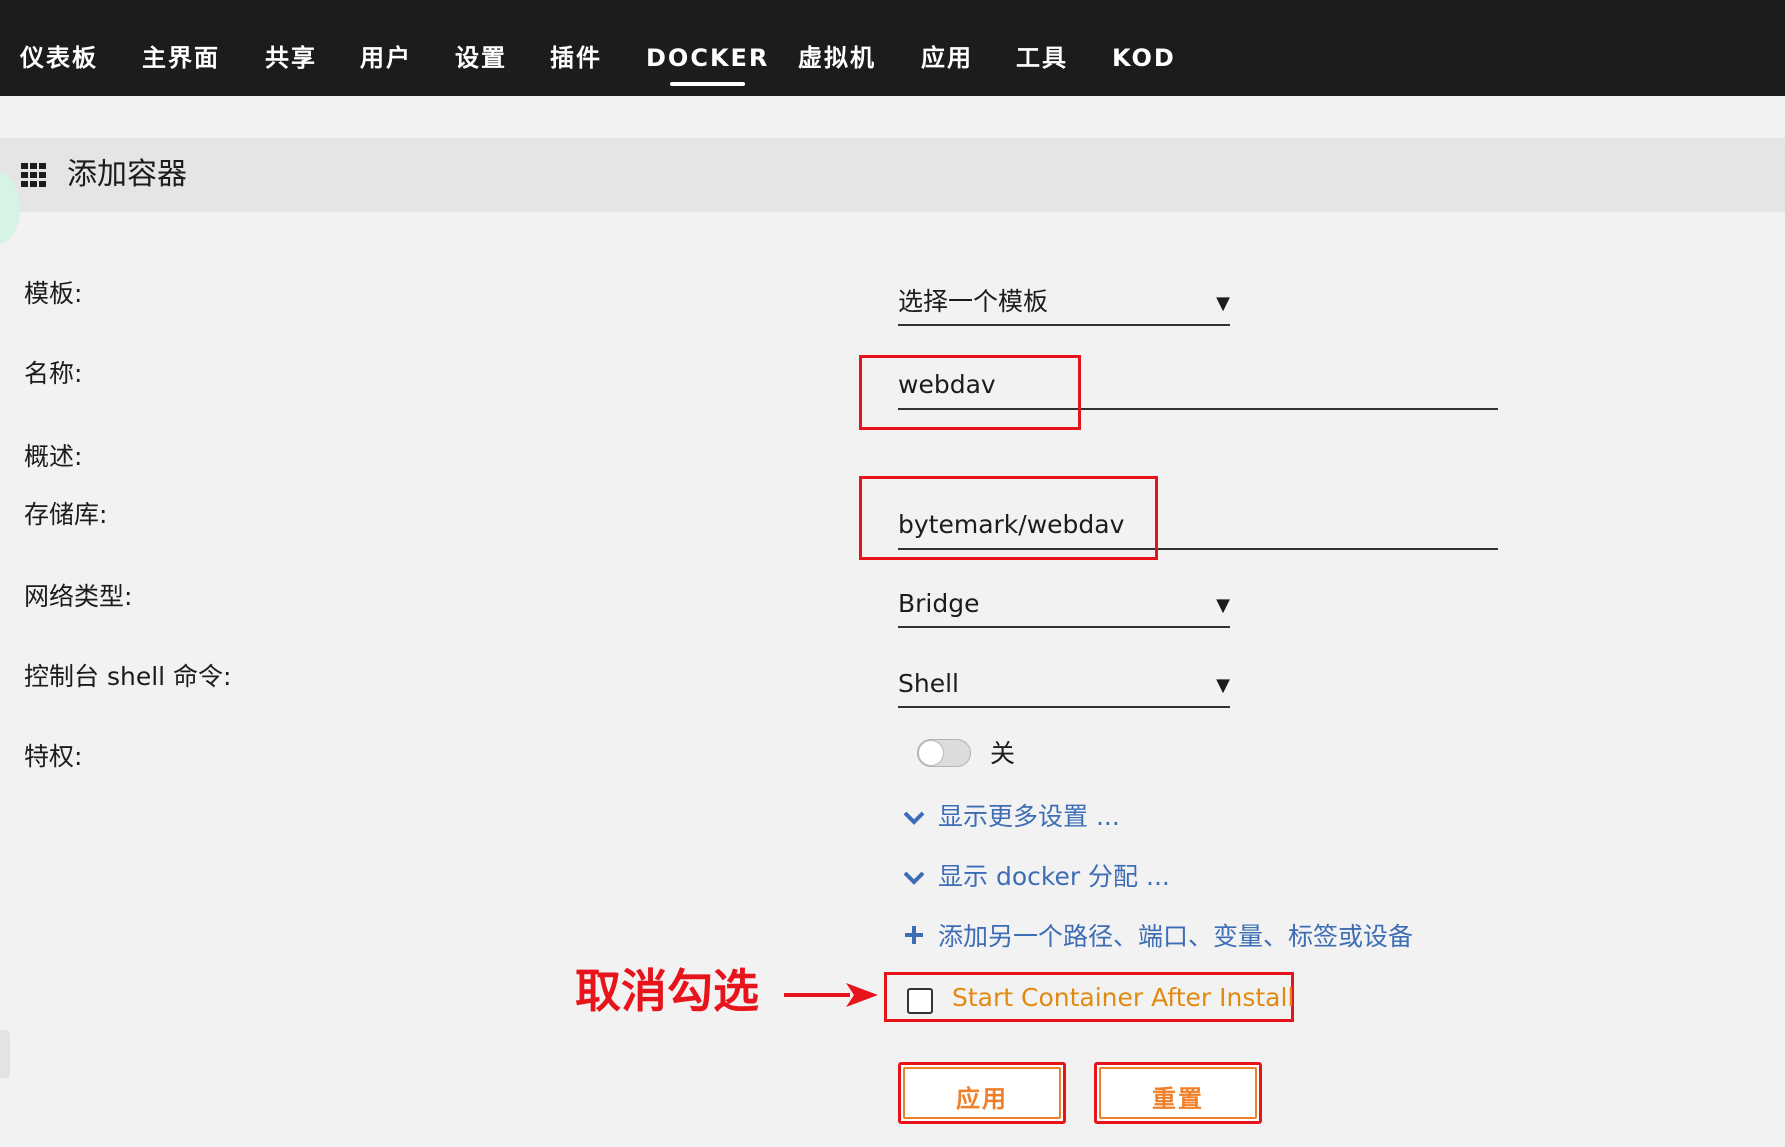 This screenshot has height=1147, width=1785. Describe the element at coordinates (78, 596) in the screenshot. I see `network-type-label: 网络类型:` at that location.